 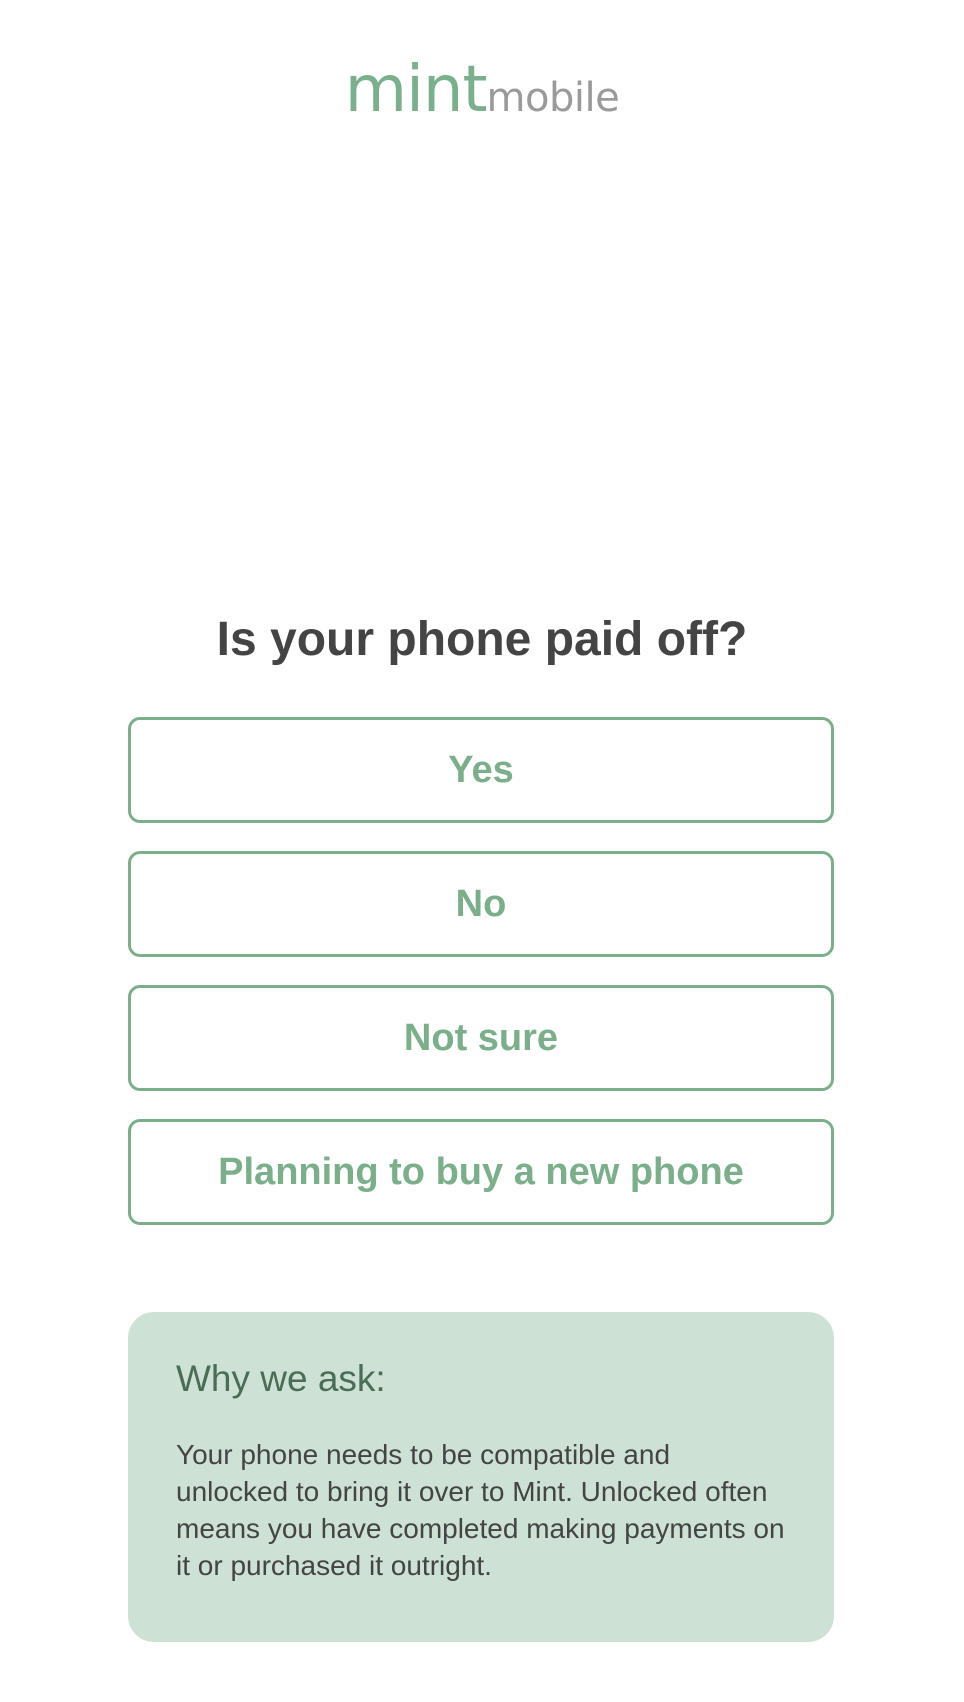 I want to click on logo-mobile-text: mobile, so click(x=553, y=98).